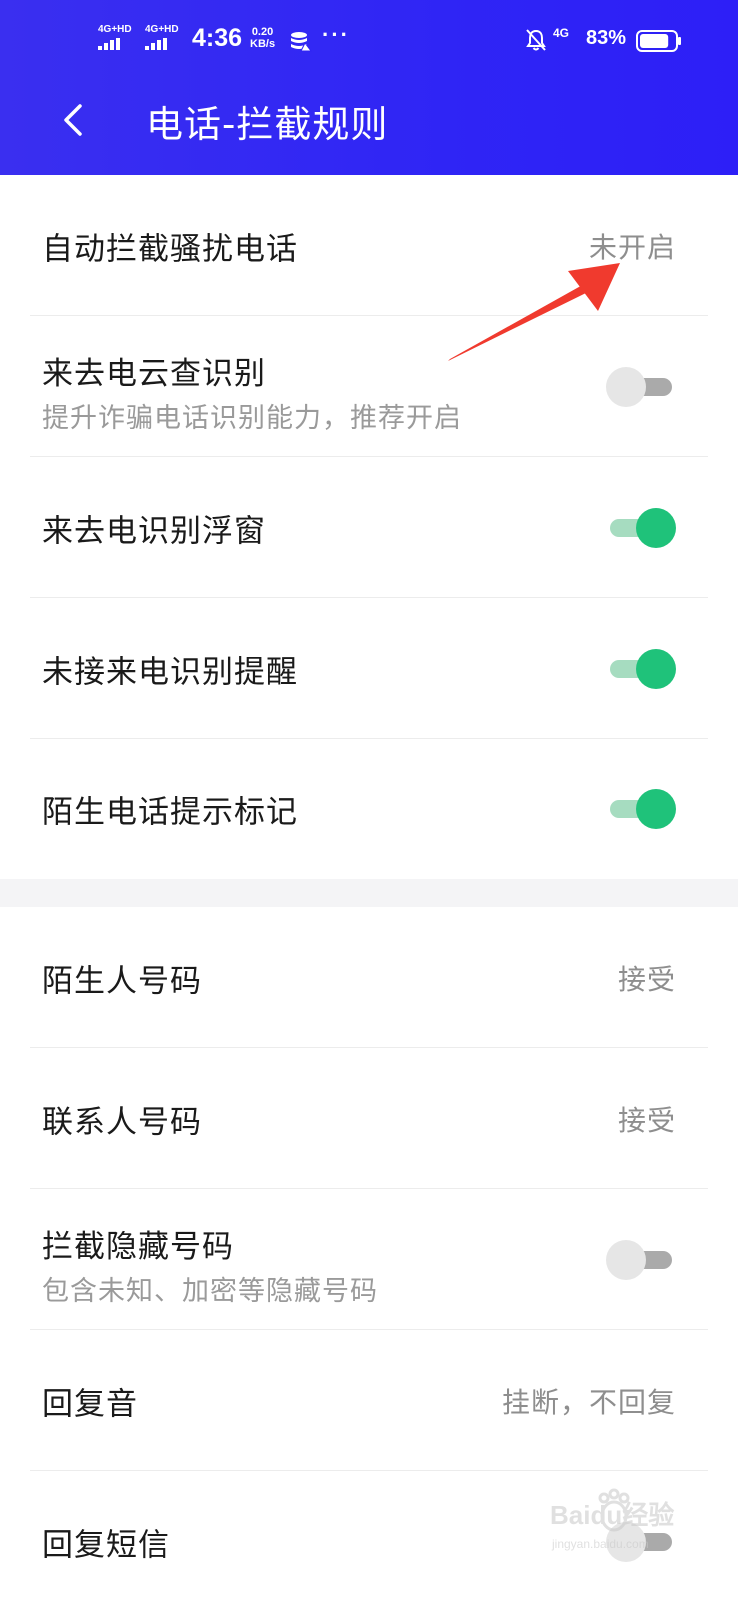 This screenshot has width=738, height=1600. What do you see at coordinates (170, 812) in the screenshot?
I see `setting-title: 陌生电话提示标记` at bounding box center [170, 812].